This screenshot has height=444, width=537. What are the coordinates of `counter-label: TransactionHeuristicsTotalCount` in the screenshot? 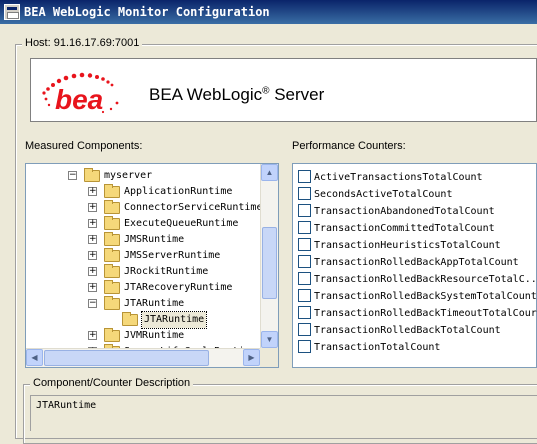 It's located at (407, 245).